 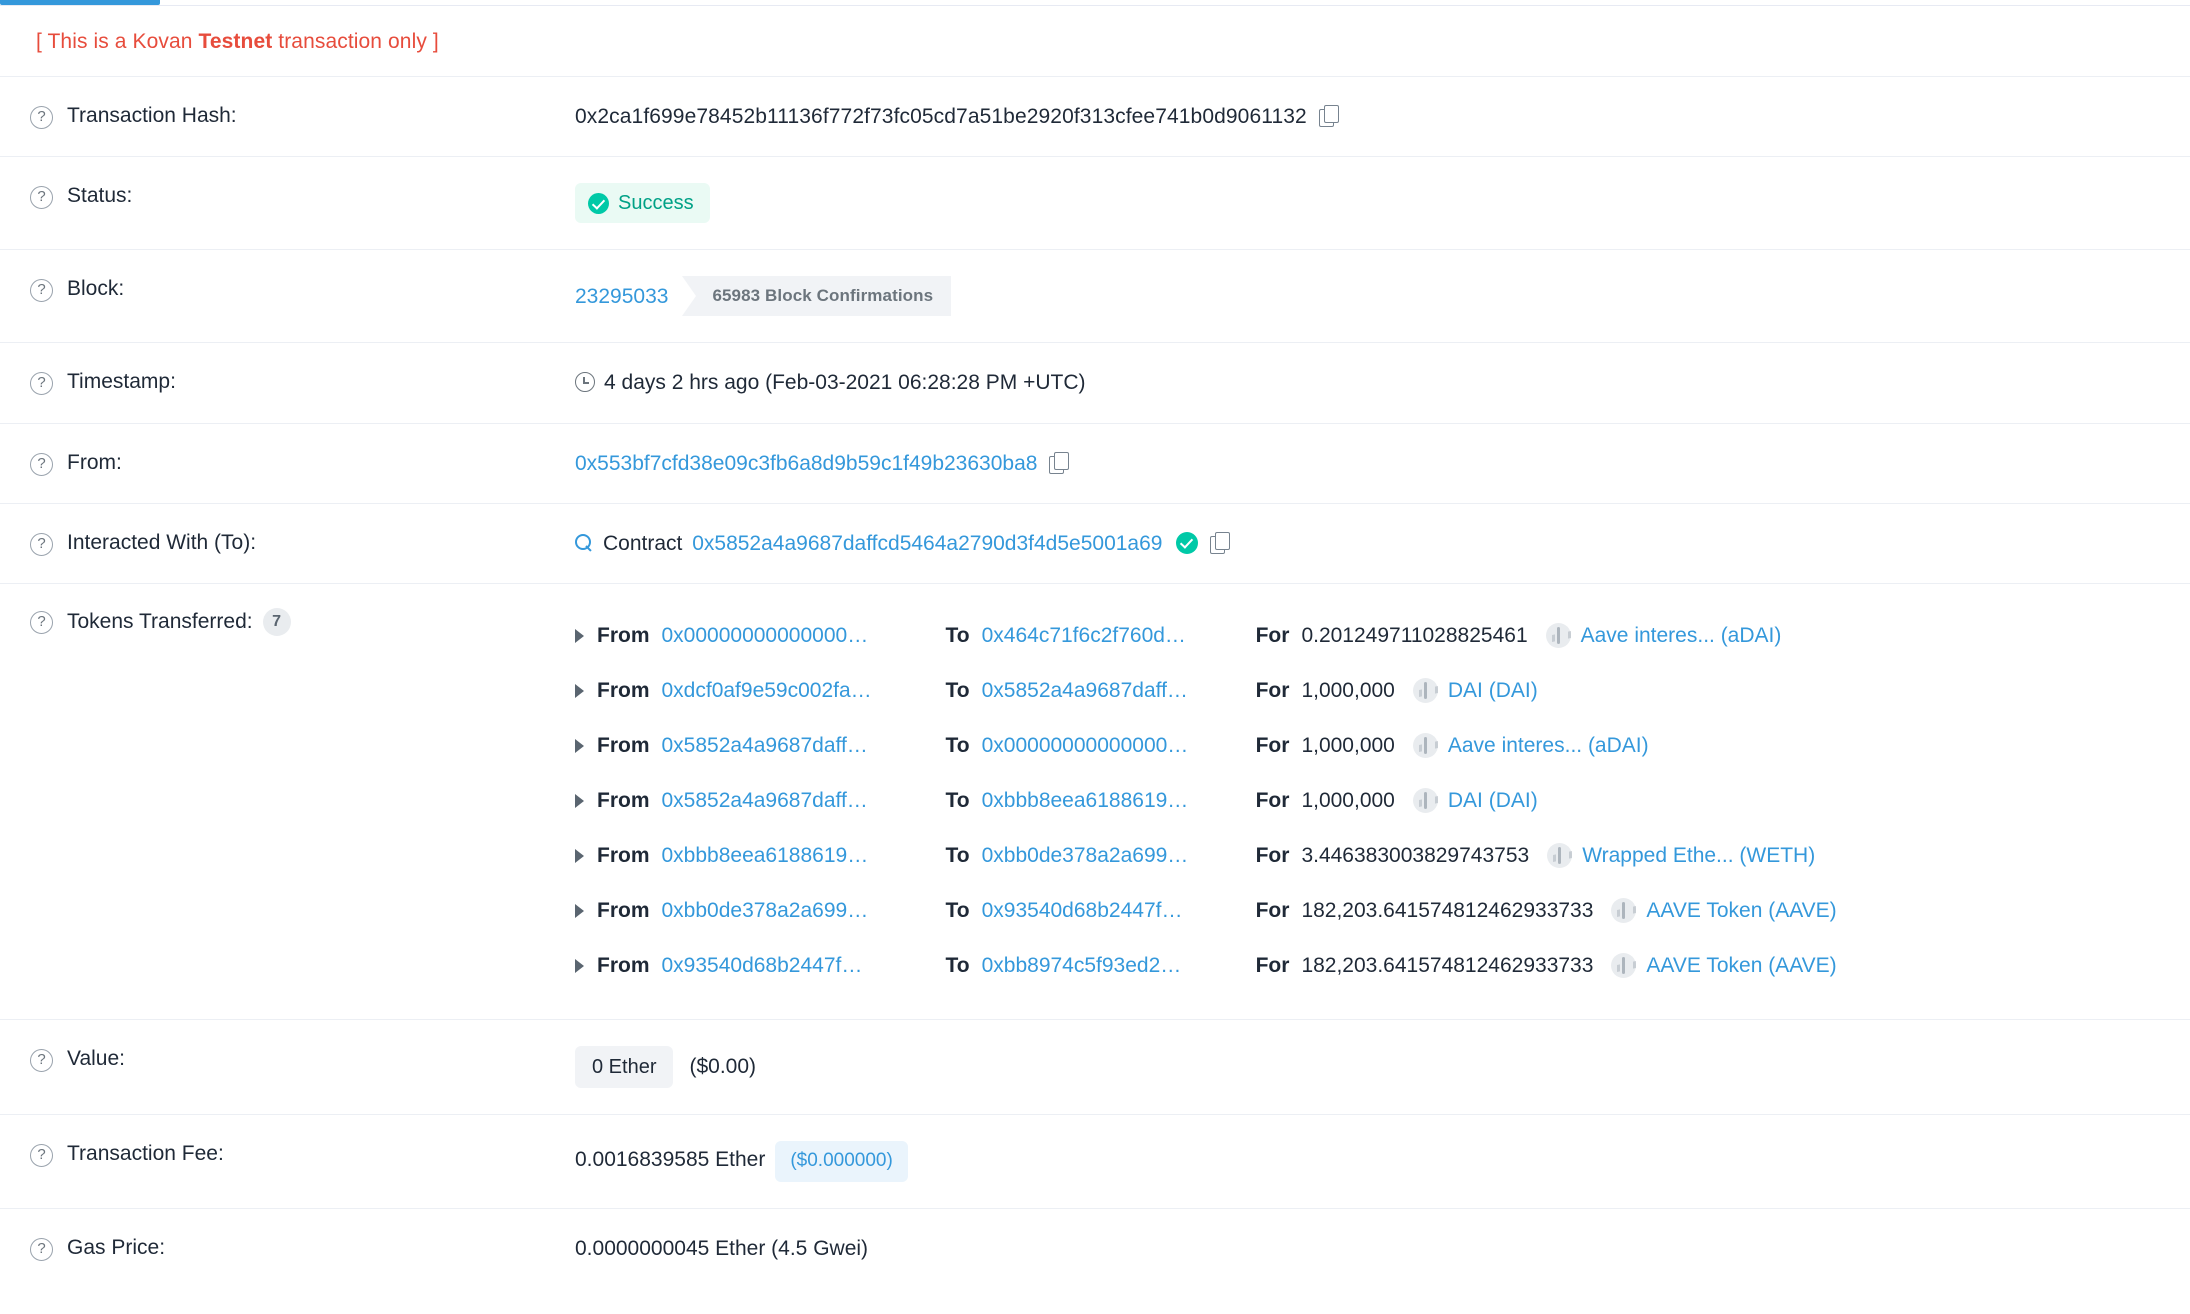 What do you see at coordinates (722, 1248) in the screenshot?
I see `gas-price-text: 0.0000000045 Ether (4.5 Gwei)` at bounding box center [722, 1248].